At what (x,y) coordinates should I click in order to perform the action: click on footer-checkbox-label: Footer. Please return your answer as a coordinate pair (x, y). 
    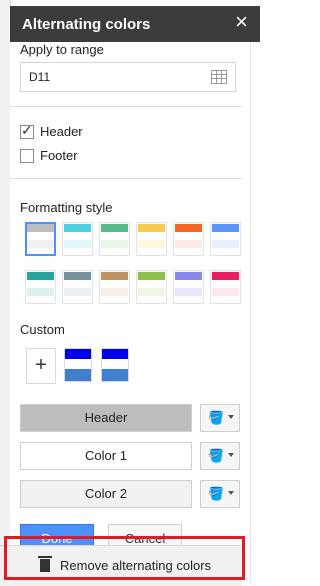
    Looking at the image, I should click on (59, 155).